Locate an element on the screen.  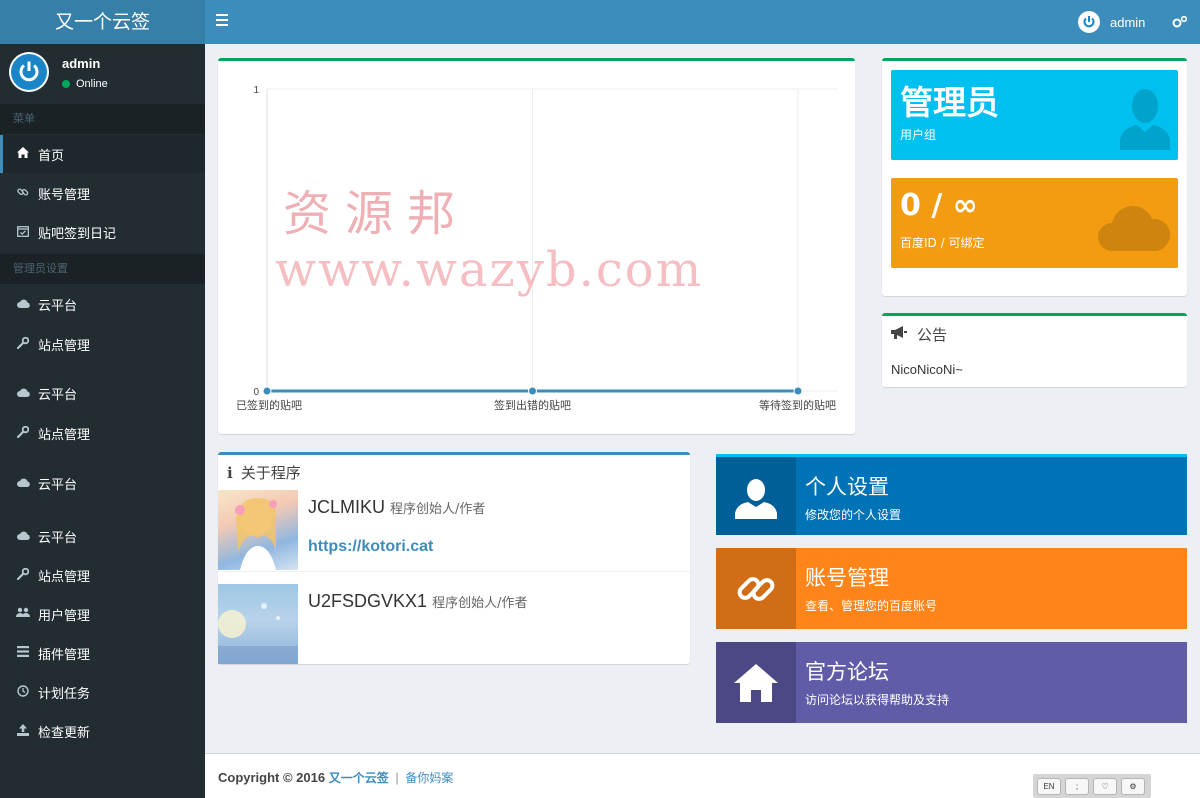
sidebar-item-accounts: 账号管理 is located at coordinates (102, 193).